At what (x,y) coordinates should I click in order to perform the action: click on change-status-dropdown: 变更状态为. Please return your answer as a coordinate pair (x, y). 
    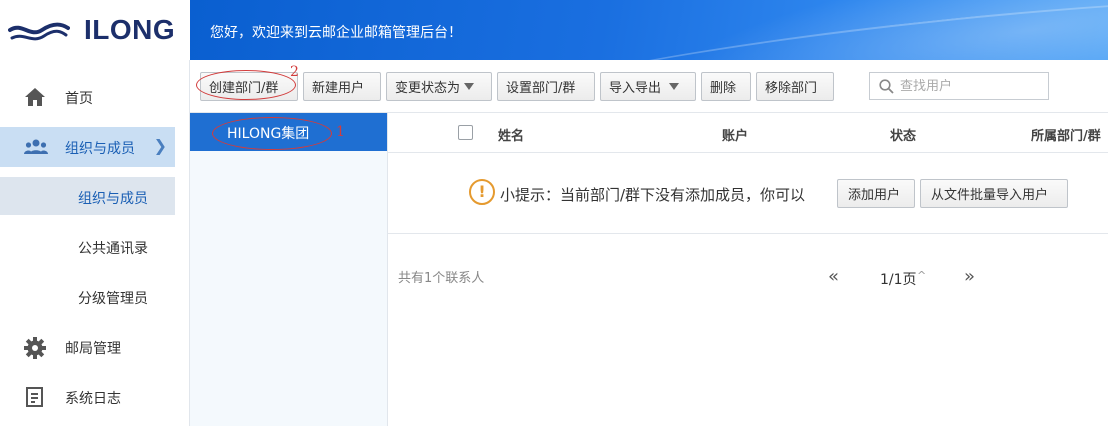
    Looking at the image, I should click on (439, 86).